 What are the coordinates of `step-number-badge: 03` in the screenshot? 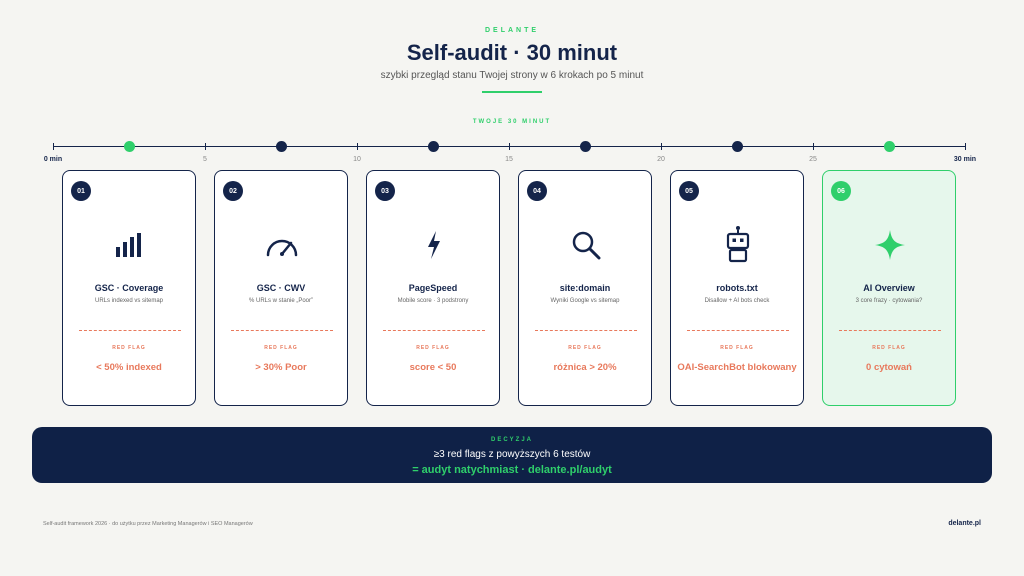 It's located at (385, 191).